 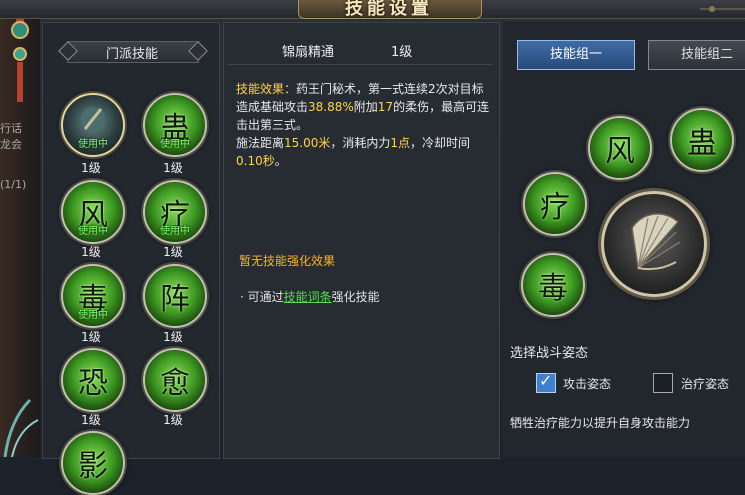 I want to click on skill-slot-zhen: 阵, so click(x=175, y=296).